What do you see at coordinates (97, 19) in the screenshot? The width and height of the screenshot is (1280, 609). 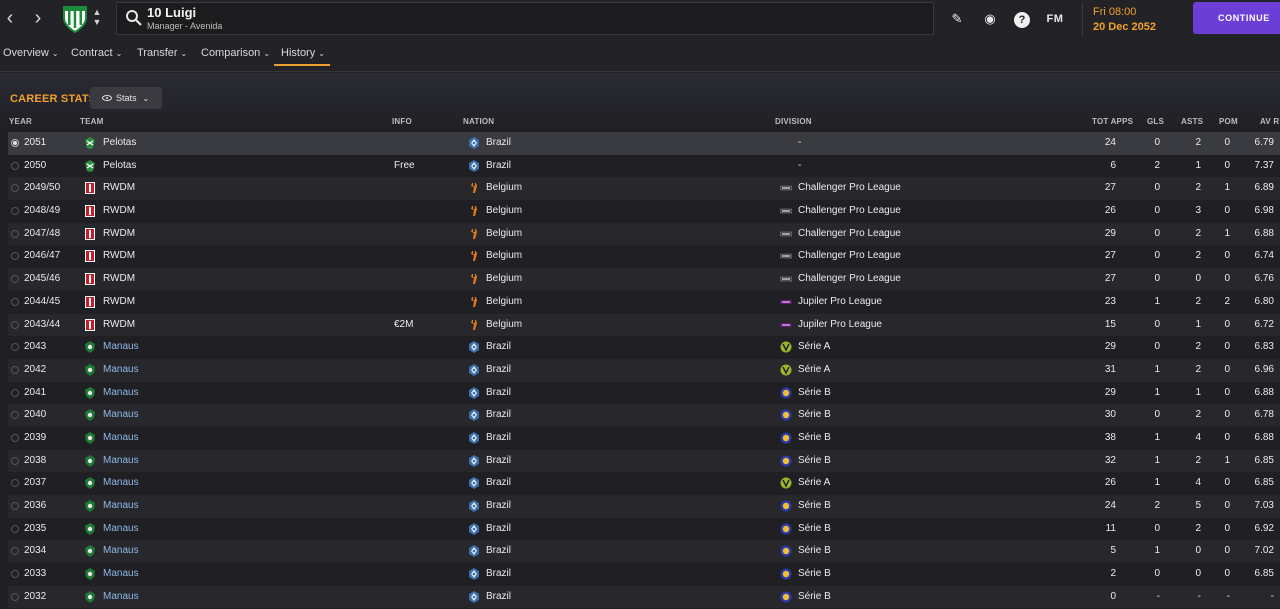 I see `swap-arrows-icon: ▲ ▼` at bounding box center [97, 19].